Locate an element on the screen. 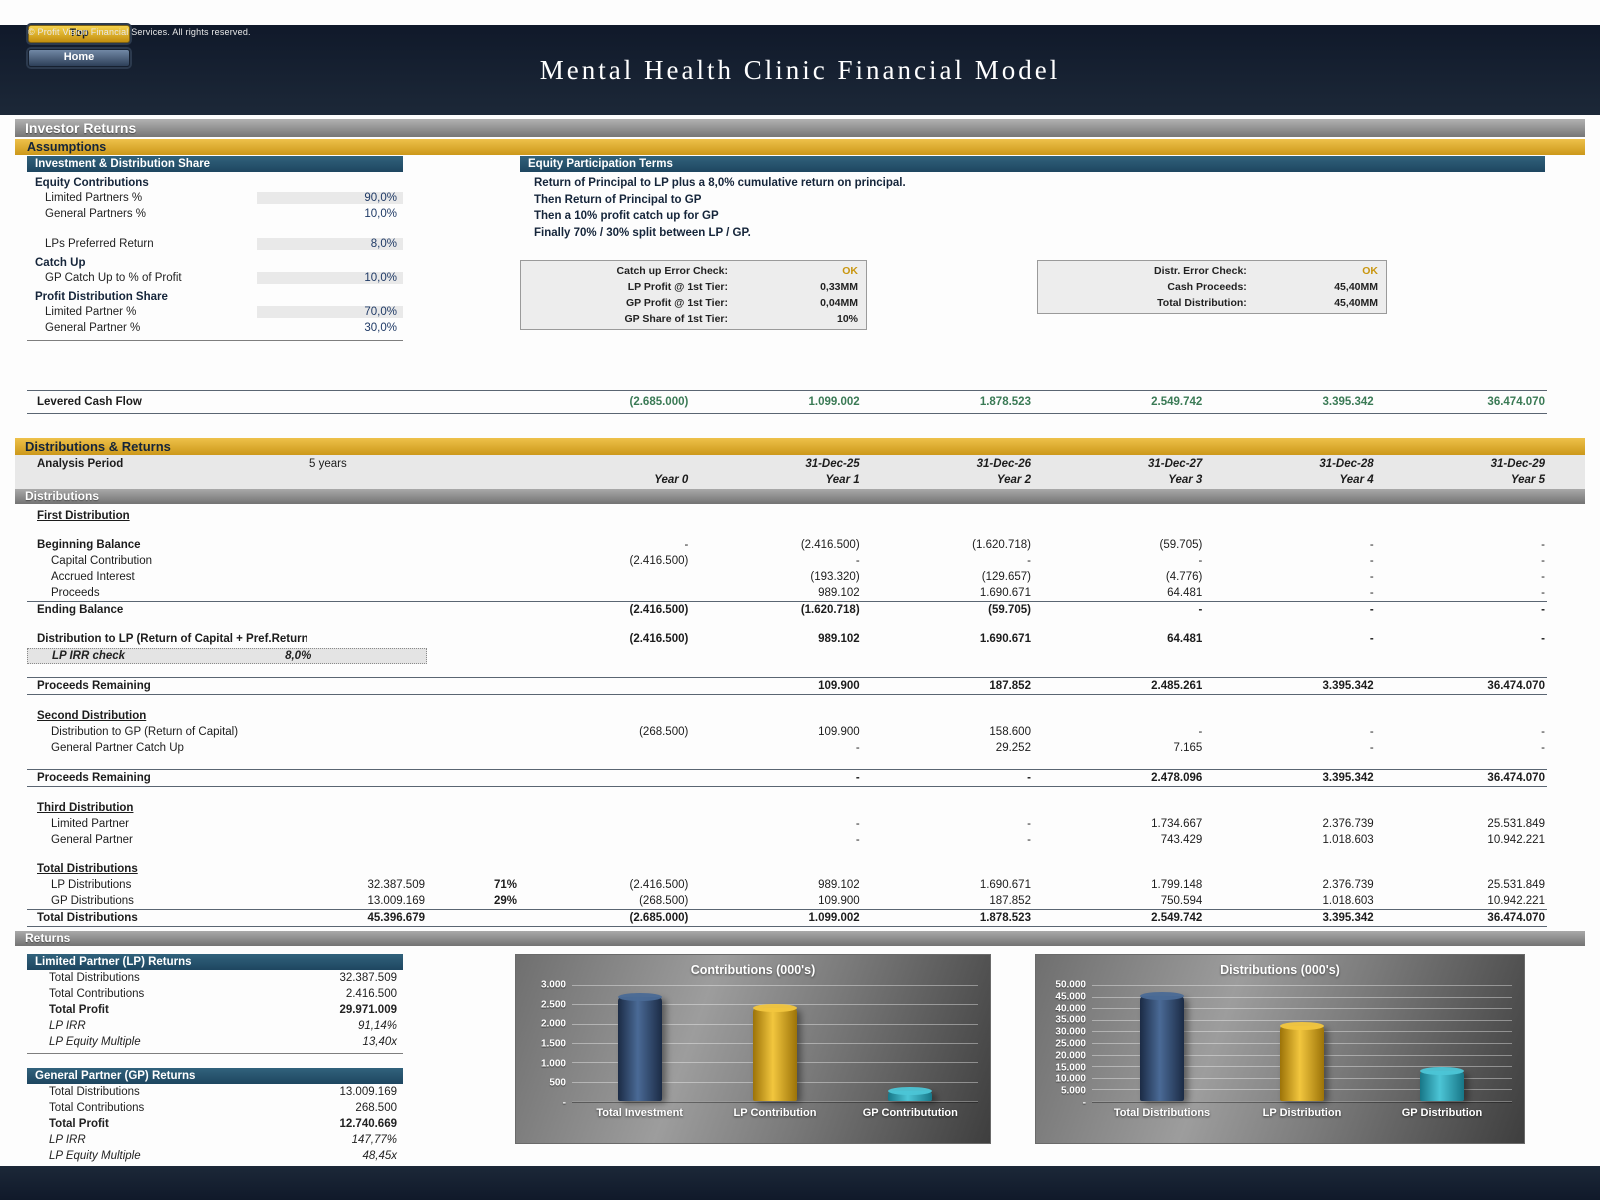 This screenshot has width=1600, height=1200. assumption-label: LPs Preferred Return is located at coordinates (99, 244).